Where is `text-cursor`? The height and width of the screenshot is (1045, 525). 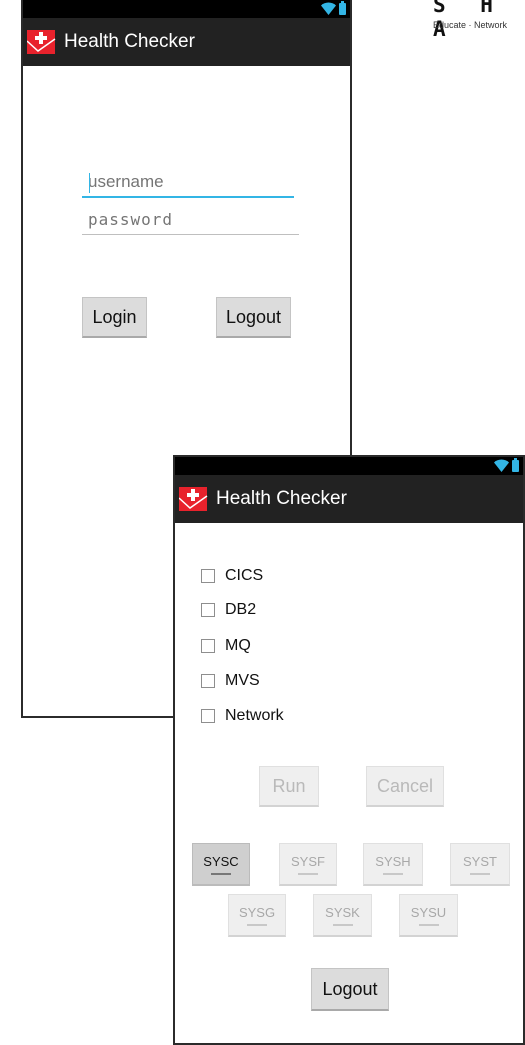 text-cursor is located at coordinates (89, 183).